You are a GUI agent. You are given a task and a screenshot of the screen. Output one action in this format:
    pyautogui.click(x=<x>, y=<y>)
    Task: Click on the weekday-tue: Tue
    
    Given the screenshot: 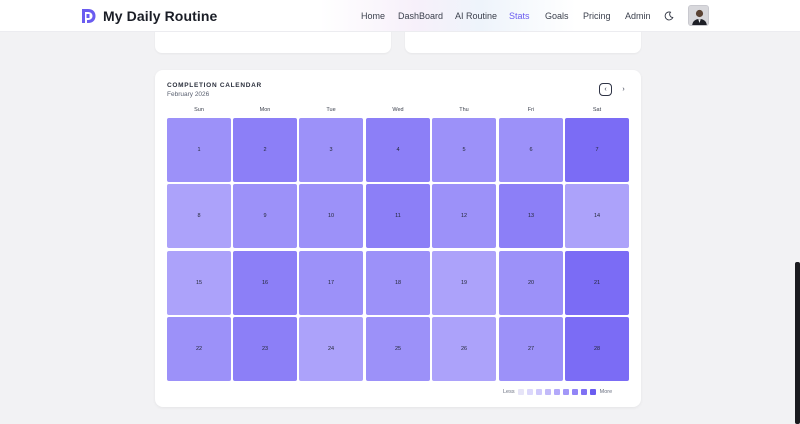 What is the action you would take?
    pyautogui.click(x=331, y=110)
    